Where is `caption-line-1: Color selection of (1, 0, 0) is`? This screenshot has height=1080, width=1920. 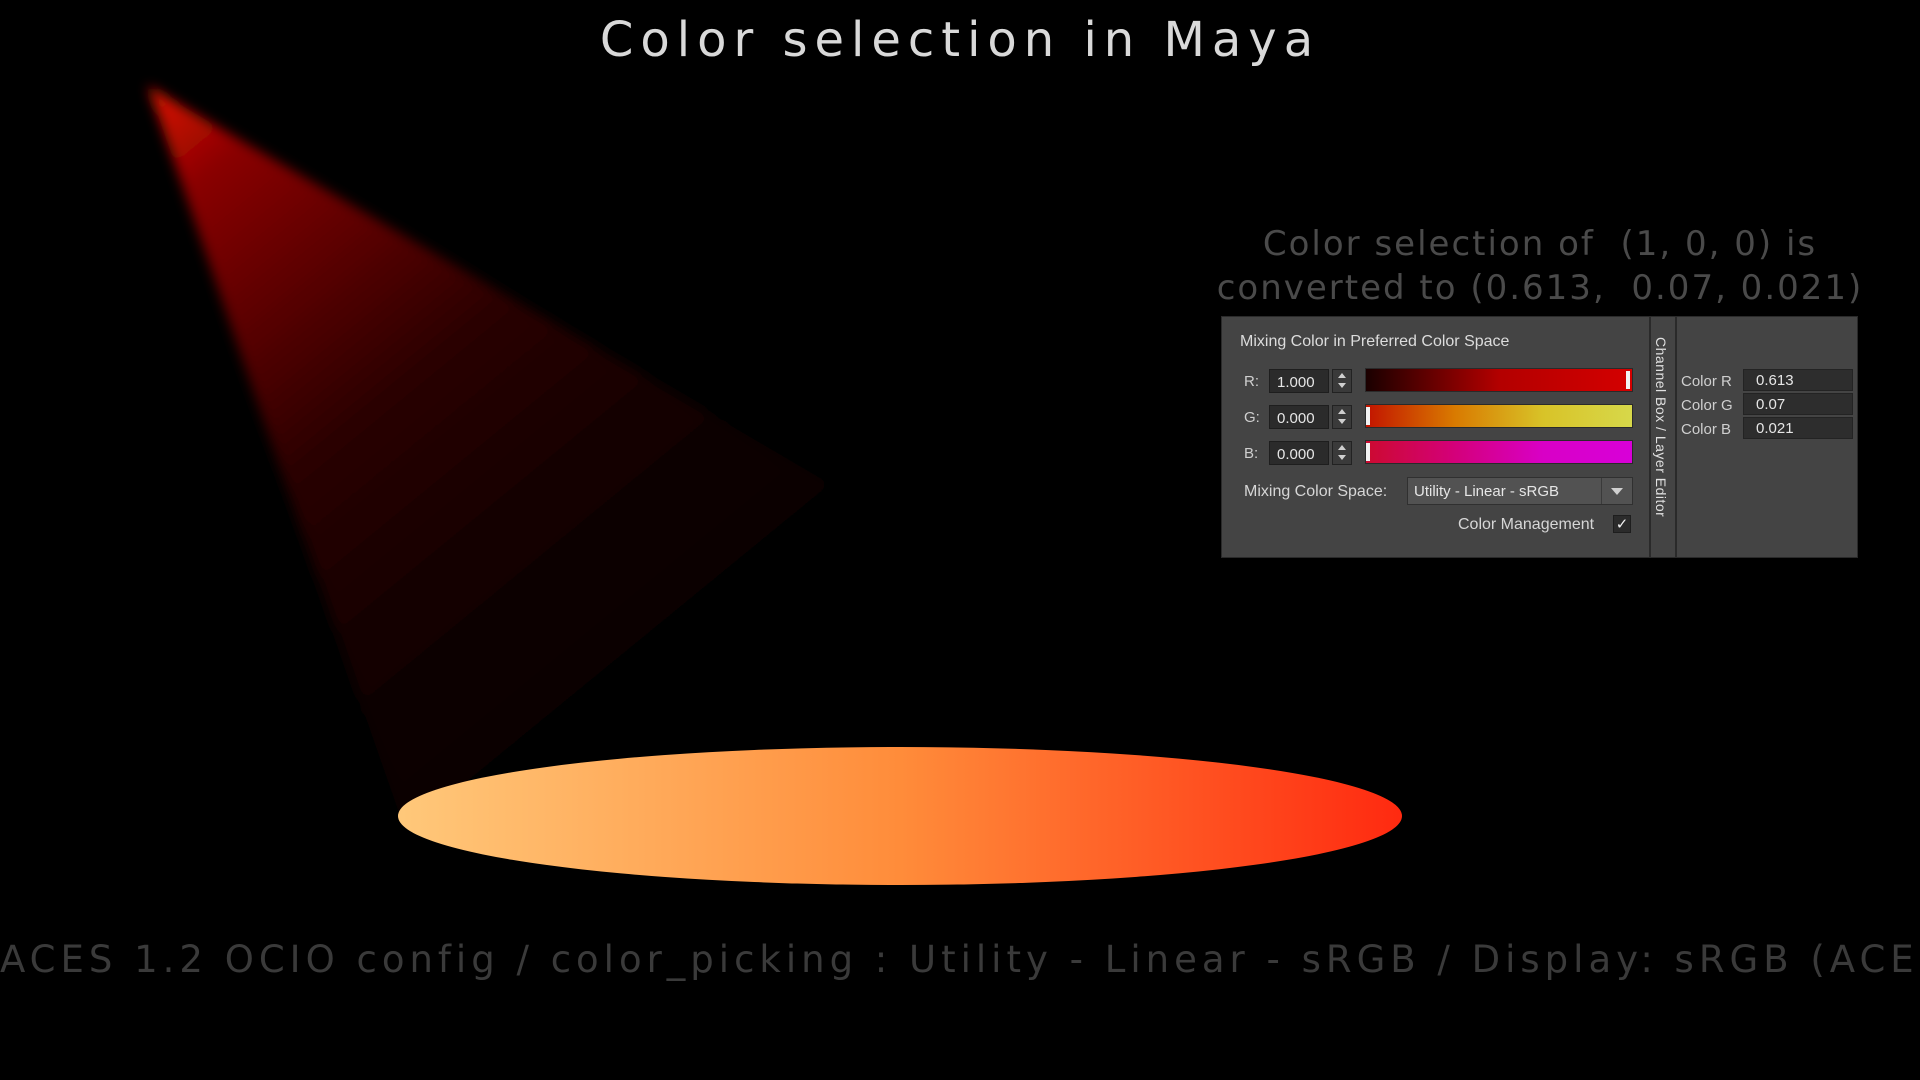 caption-line-1: Color selection of (1, 0, 0) is is located at coordinates (1540, 244).